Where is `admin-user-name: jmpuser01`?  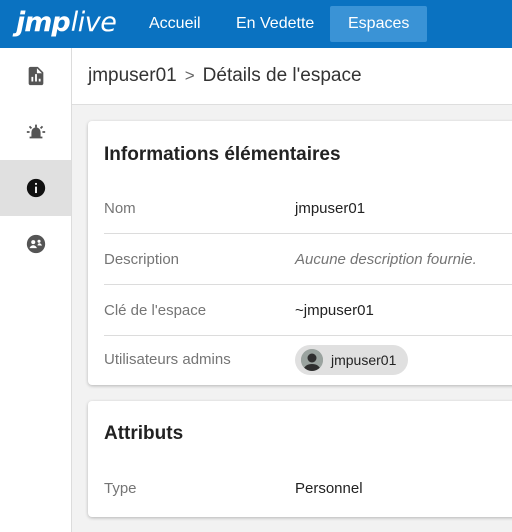
admin-user-name: jmpuser01 is located at coordinates (364, 359).